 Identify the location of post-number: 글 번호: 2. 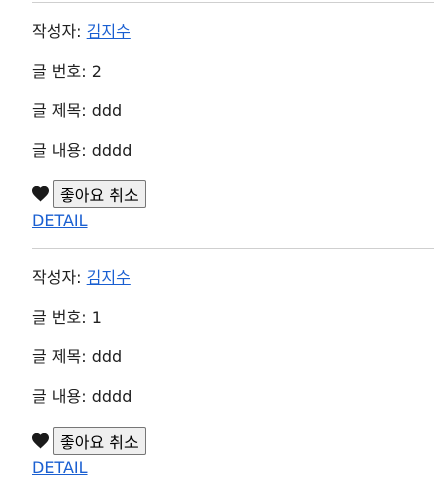
(67, 71).